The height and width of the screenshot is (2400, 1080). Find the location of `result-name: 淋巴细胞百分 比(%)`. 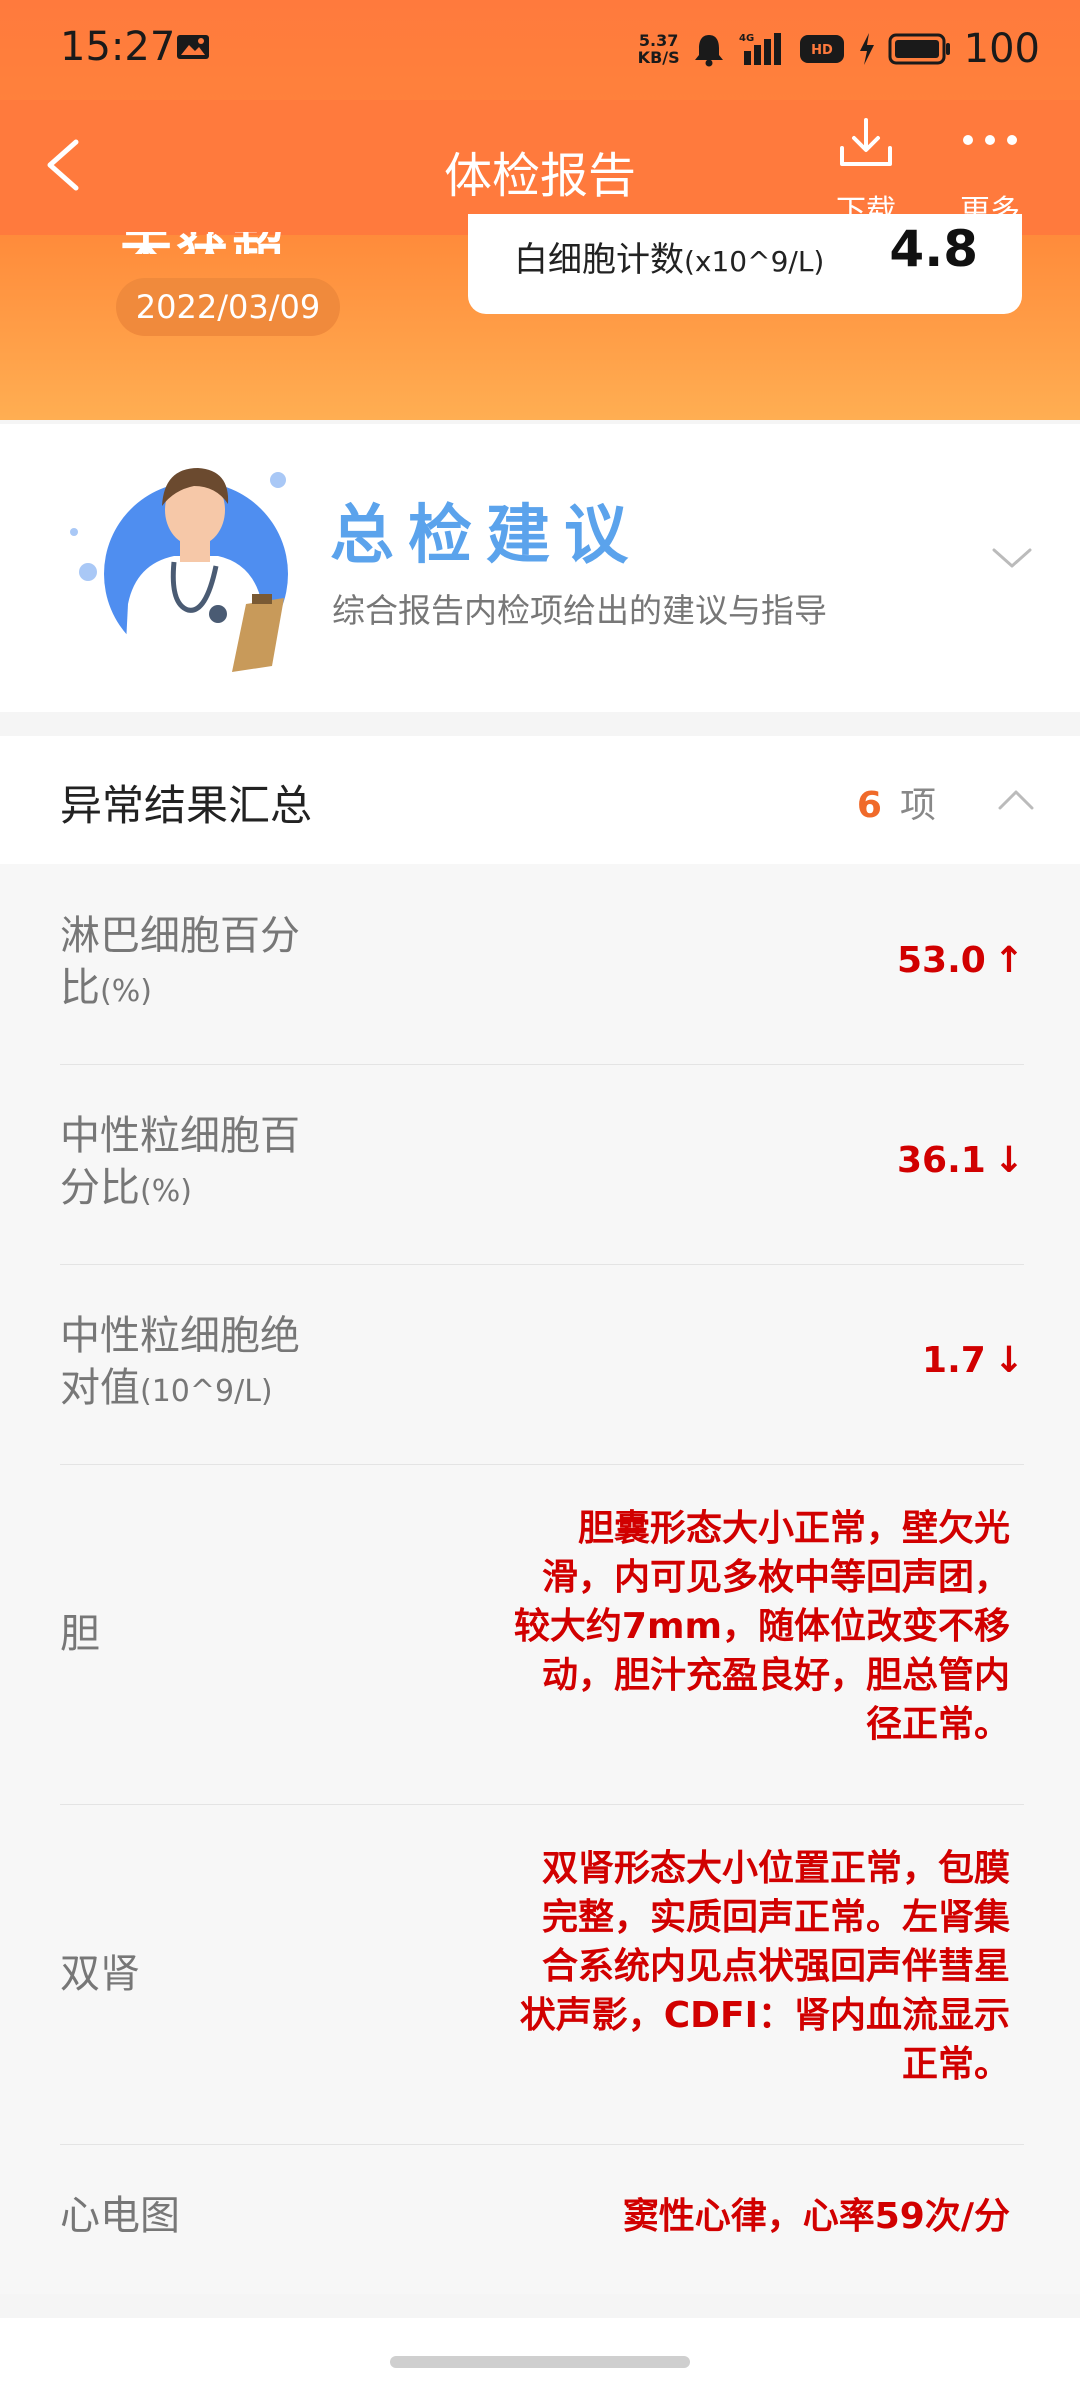

result-name: 淋巴细胞百分 比(%) is located at coordinates (180, 962).